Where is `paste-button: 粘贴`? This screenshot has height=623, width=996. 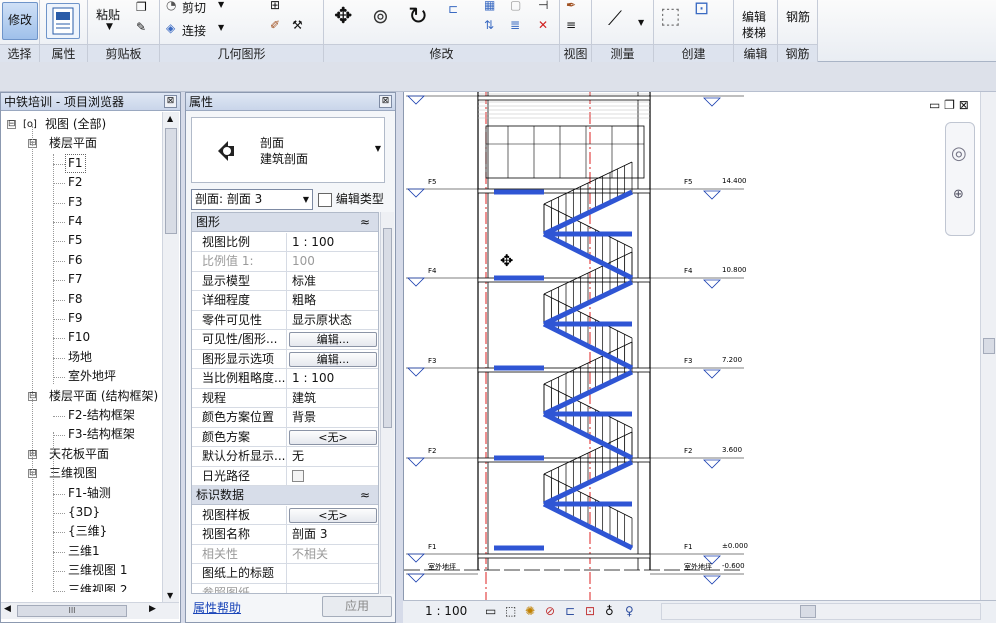 paste-button: 粘贴 is located at coordinates (108, 14).